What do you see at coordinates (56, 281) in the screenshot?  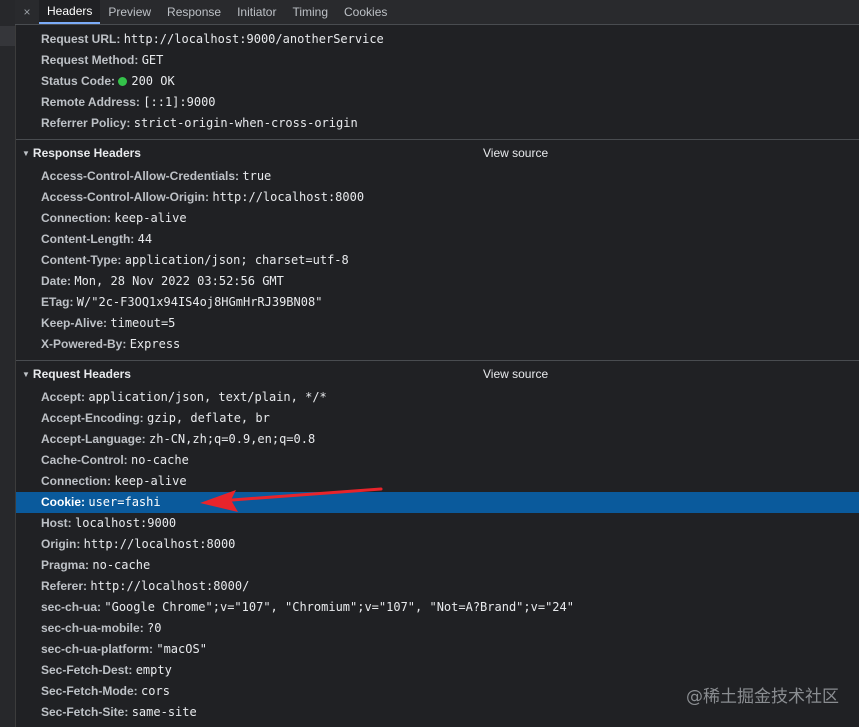 I see `header-key: Date:` at bounding box center [56, 281].